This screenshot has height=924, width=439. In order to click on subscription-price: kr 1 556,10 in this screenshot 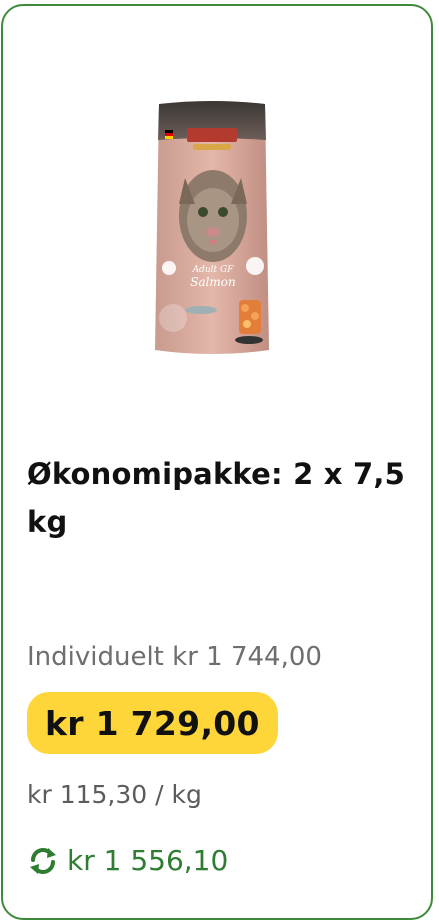, I will do `click(148, 860)`.